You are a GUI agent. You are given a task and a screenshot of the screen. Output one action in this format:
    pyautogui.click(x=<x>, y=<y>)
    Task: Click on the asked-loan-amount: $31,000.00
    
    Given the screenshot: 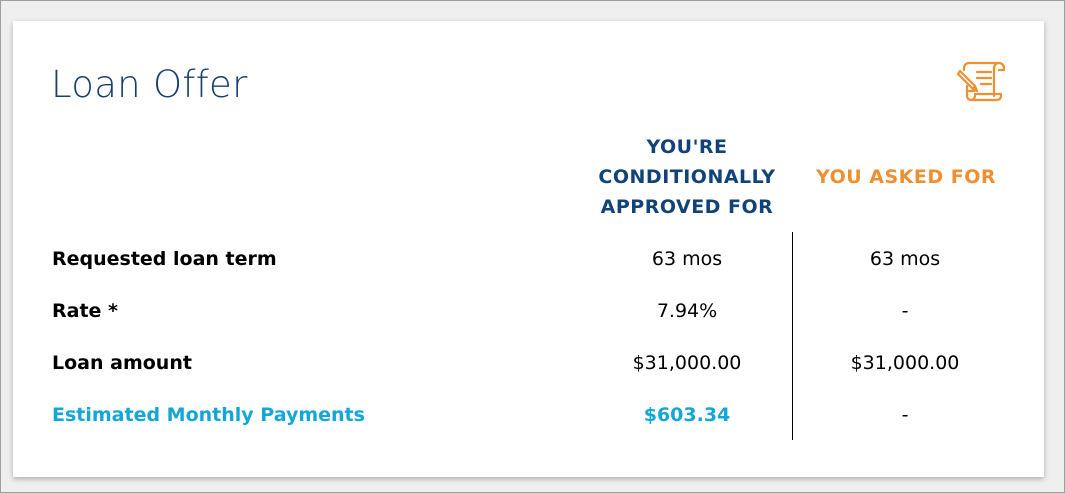 What is the action you would take?
    pyautogui.click(x=905, y=363)
    